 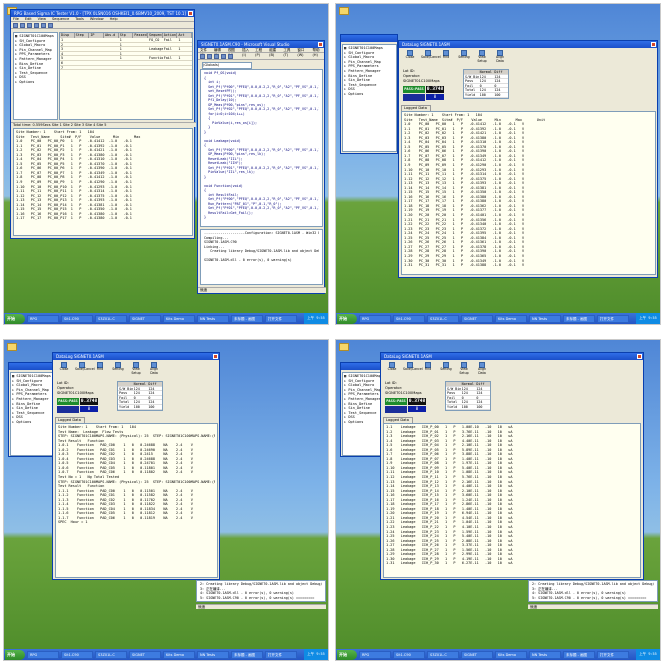 I want to click on tool-label: Find, so click(x=428, y=369).